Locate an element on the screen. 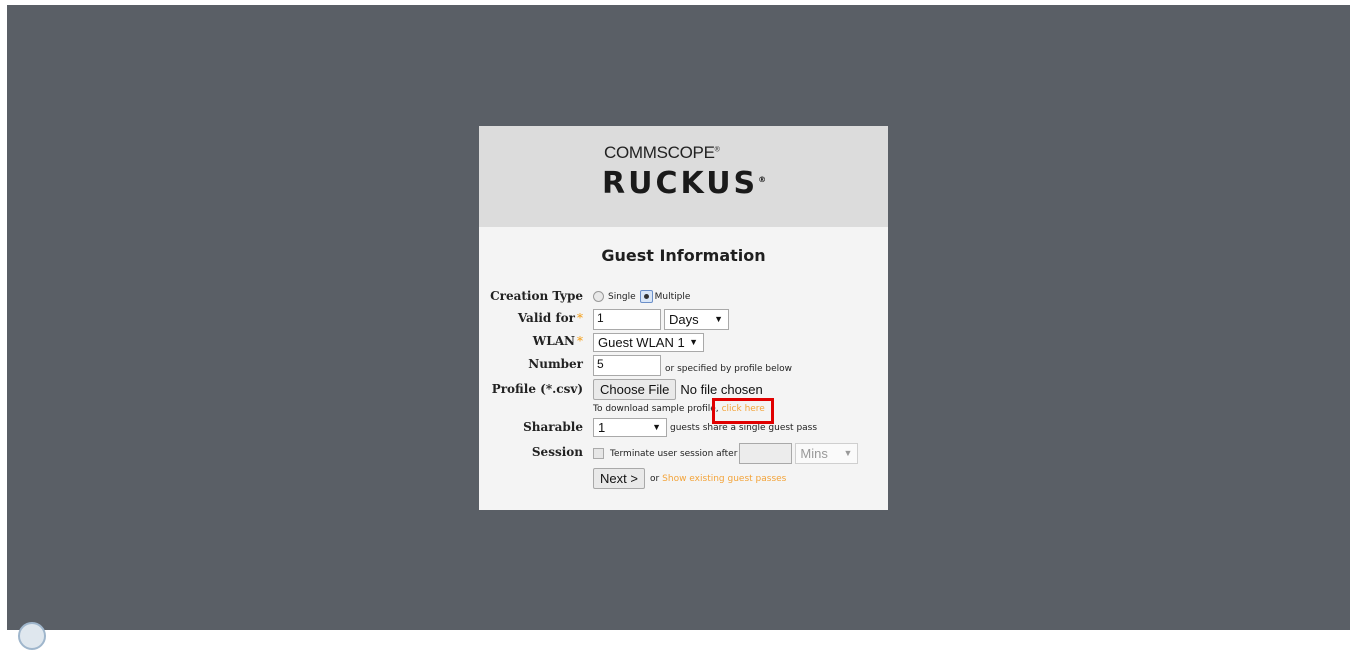 The image size is (1357, 650). single-radio-label: Single is located at coordinates (622, 296).